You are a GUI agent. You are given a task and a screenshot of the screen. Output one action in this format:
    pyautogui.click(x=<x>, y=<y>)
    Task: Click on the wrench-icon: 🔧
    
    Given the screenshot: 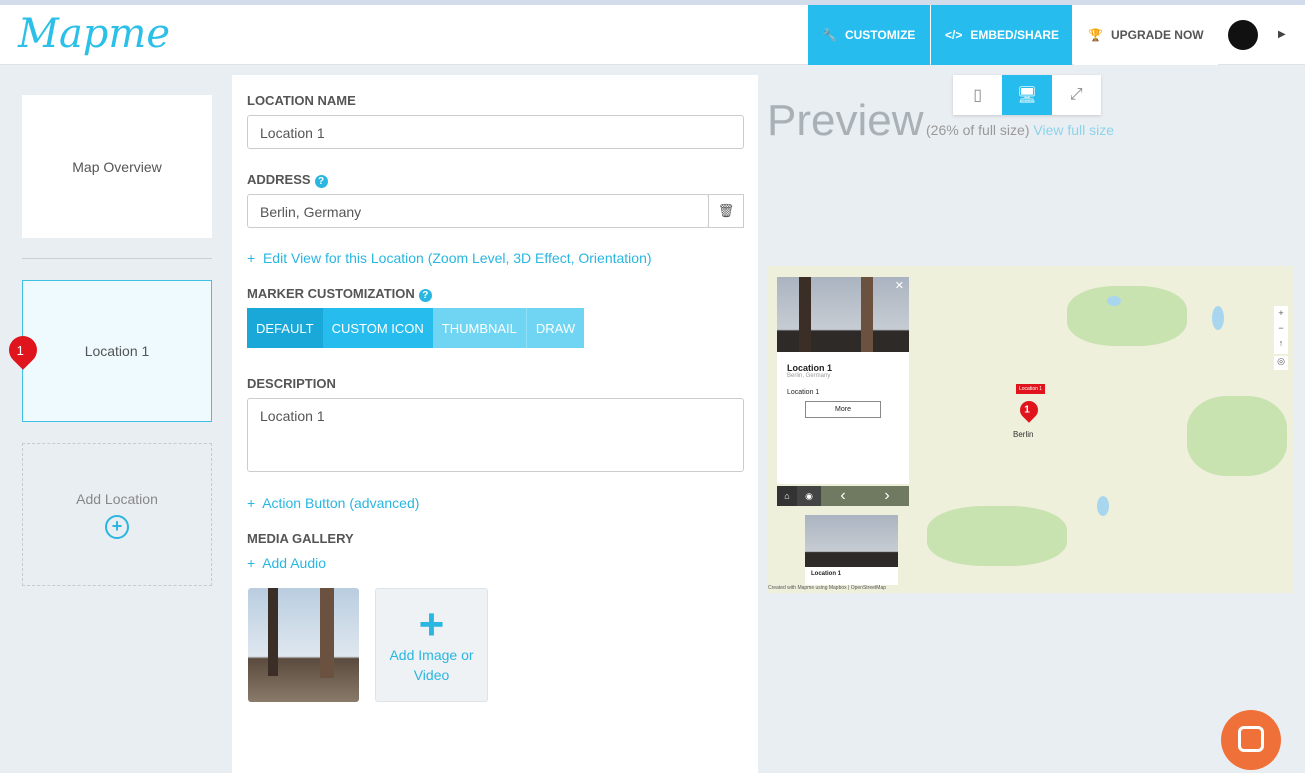 What is the action you would take?
    pyautogui.click(x=829, y=35)
    